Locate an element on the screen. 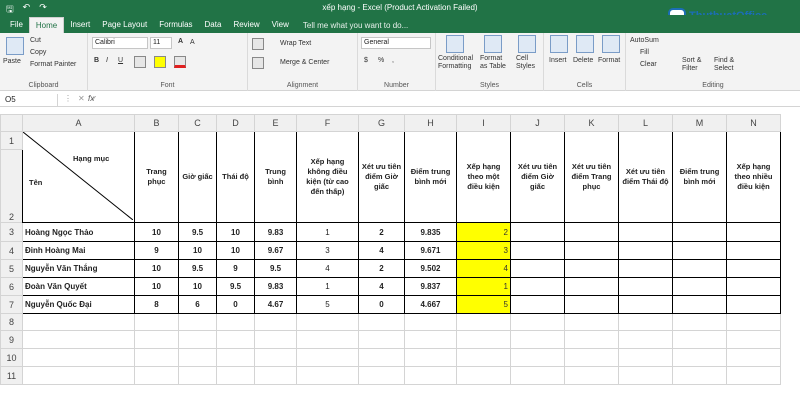 The image size is (800, 393). header-xep-hang-mot-dieu-kien: Xếp hạng theo một điều kiện is located at coordinates (483, 177).